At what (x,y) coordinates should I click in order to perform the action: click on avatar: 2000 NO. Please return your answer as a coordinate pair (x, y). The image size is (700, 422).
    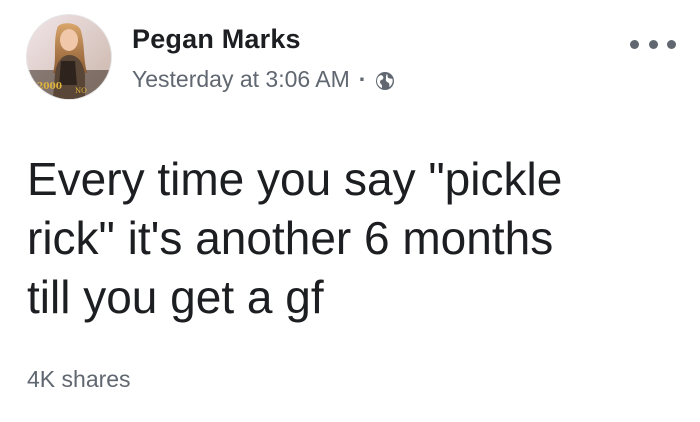
    Looking at the image, I should click on (69, 57).